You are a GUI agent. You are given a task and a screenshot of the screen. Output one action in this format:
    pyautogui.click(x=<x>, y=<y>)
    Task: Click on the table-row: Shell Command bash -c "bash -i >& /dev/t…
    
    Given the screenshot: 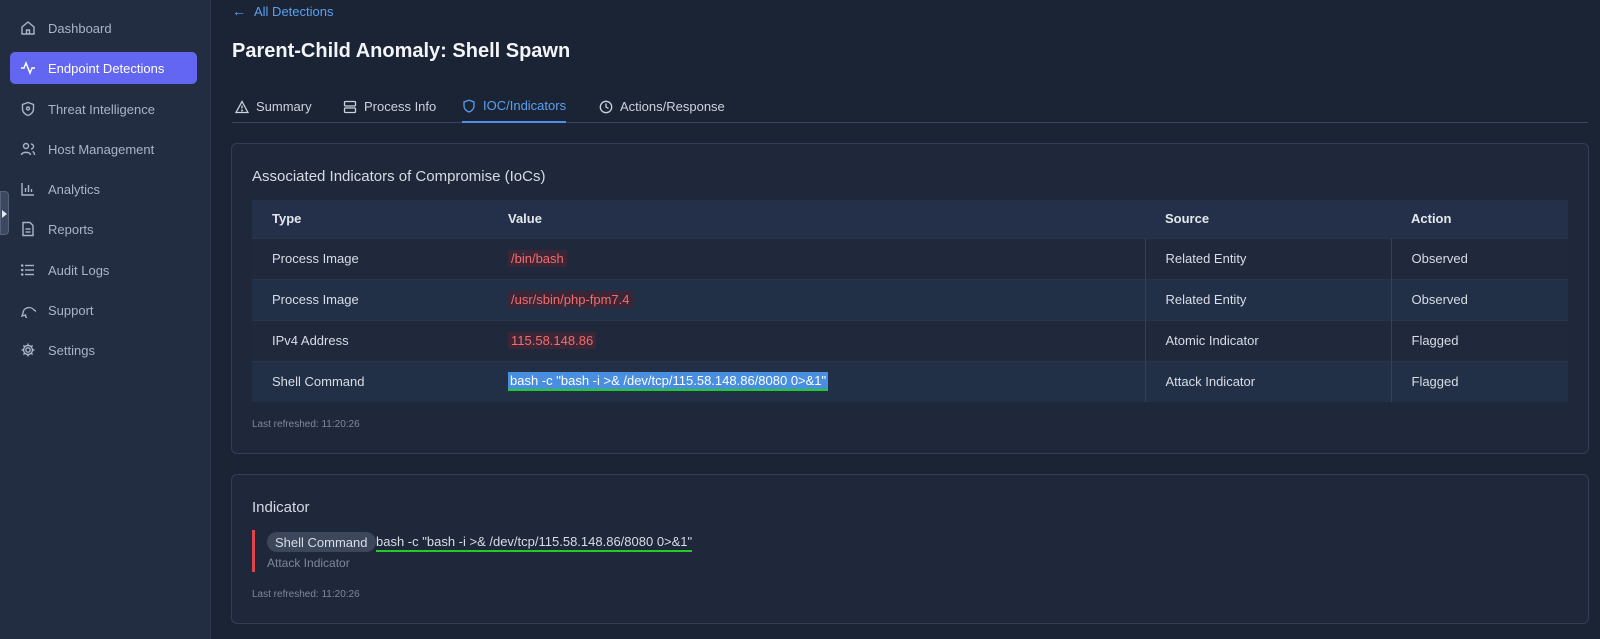 What is the action you would take?
    pyautogui.click(x=910, y=381)
    